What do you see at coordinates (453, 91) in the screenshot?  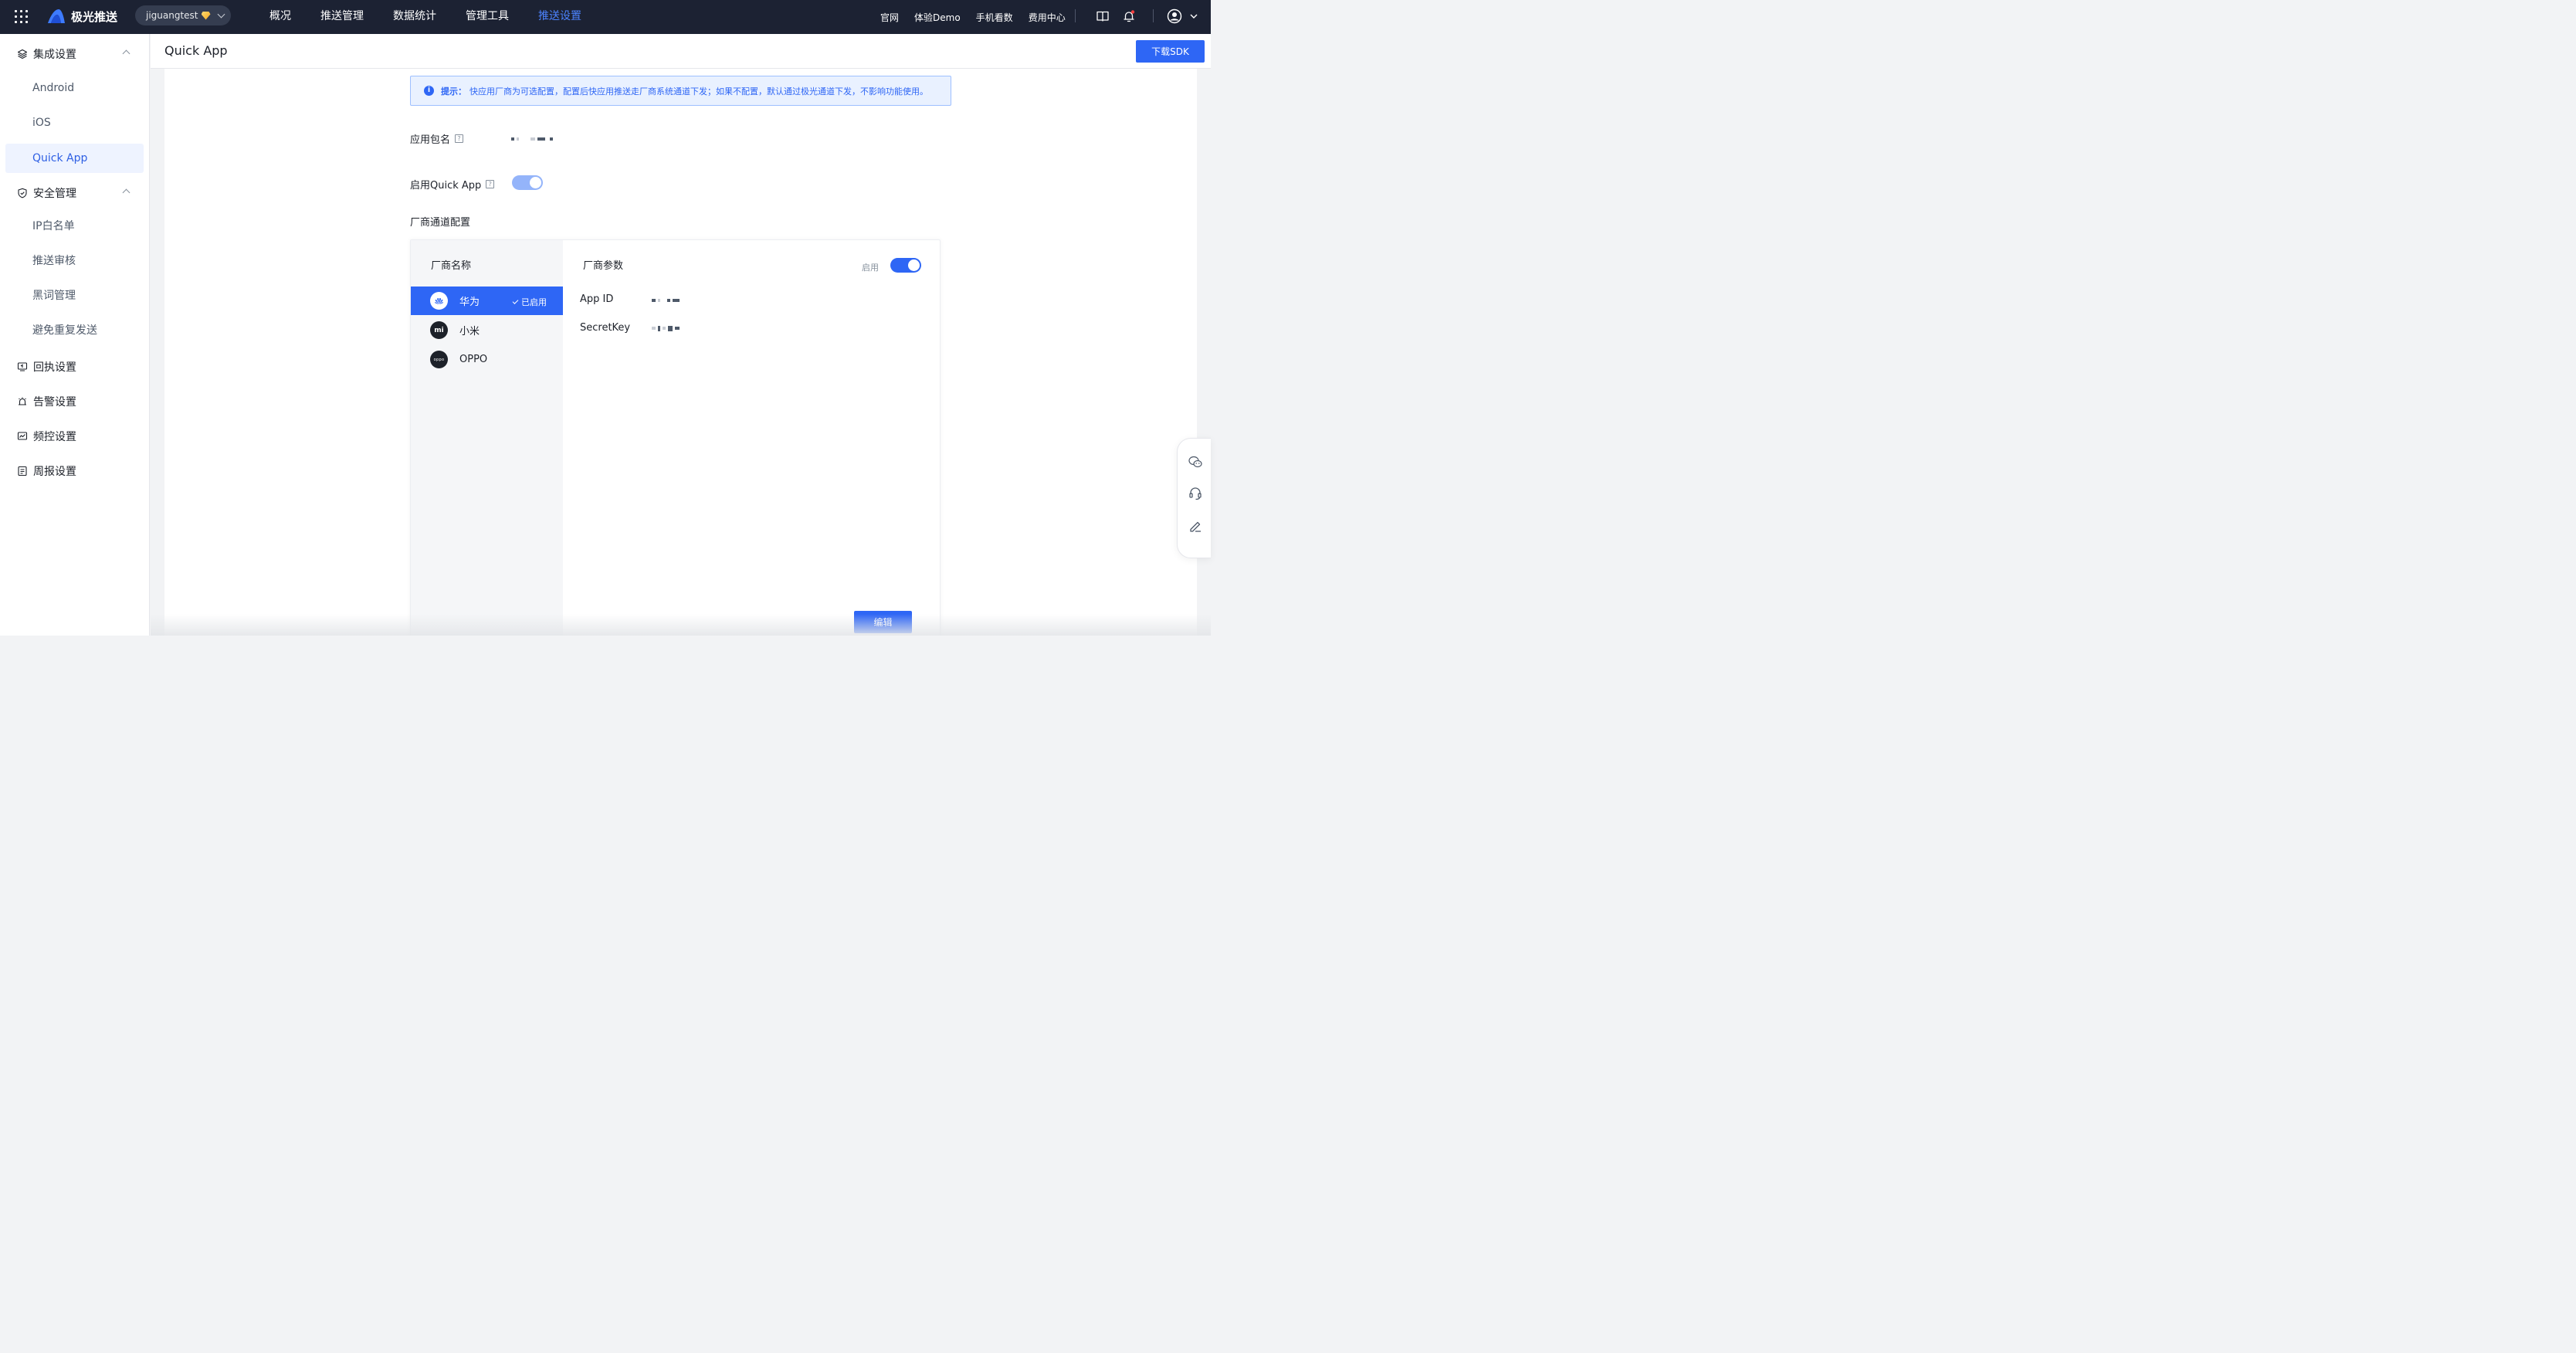 I see `tip-label: 提示：` at bounding box center [453, 91].